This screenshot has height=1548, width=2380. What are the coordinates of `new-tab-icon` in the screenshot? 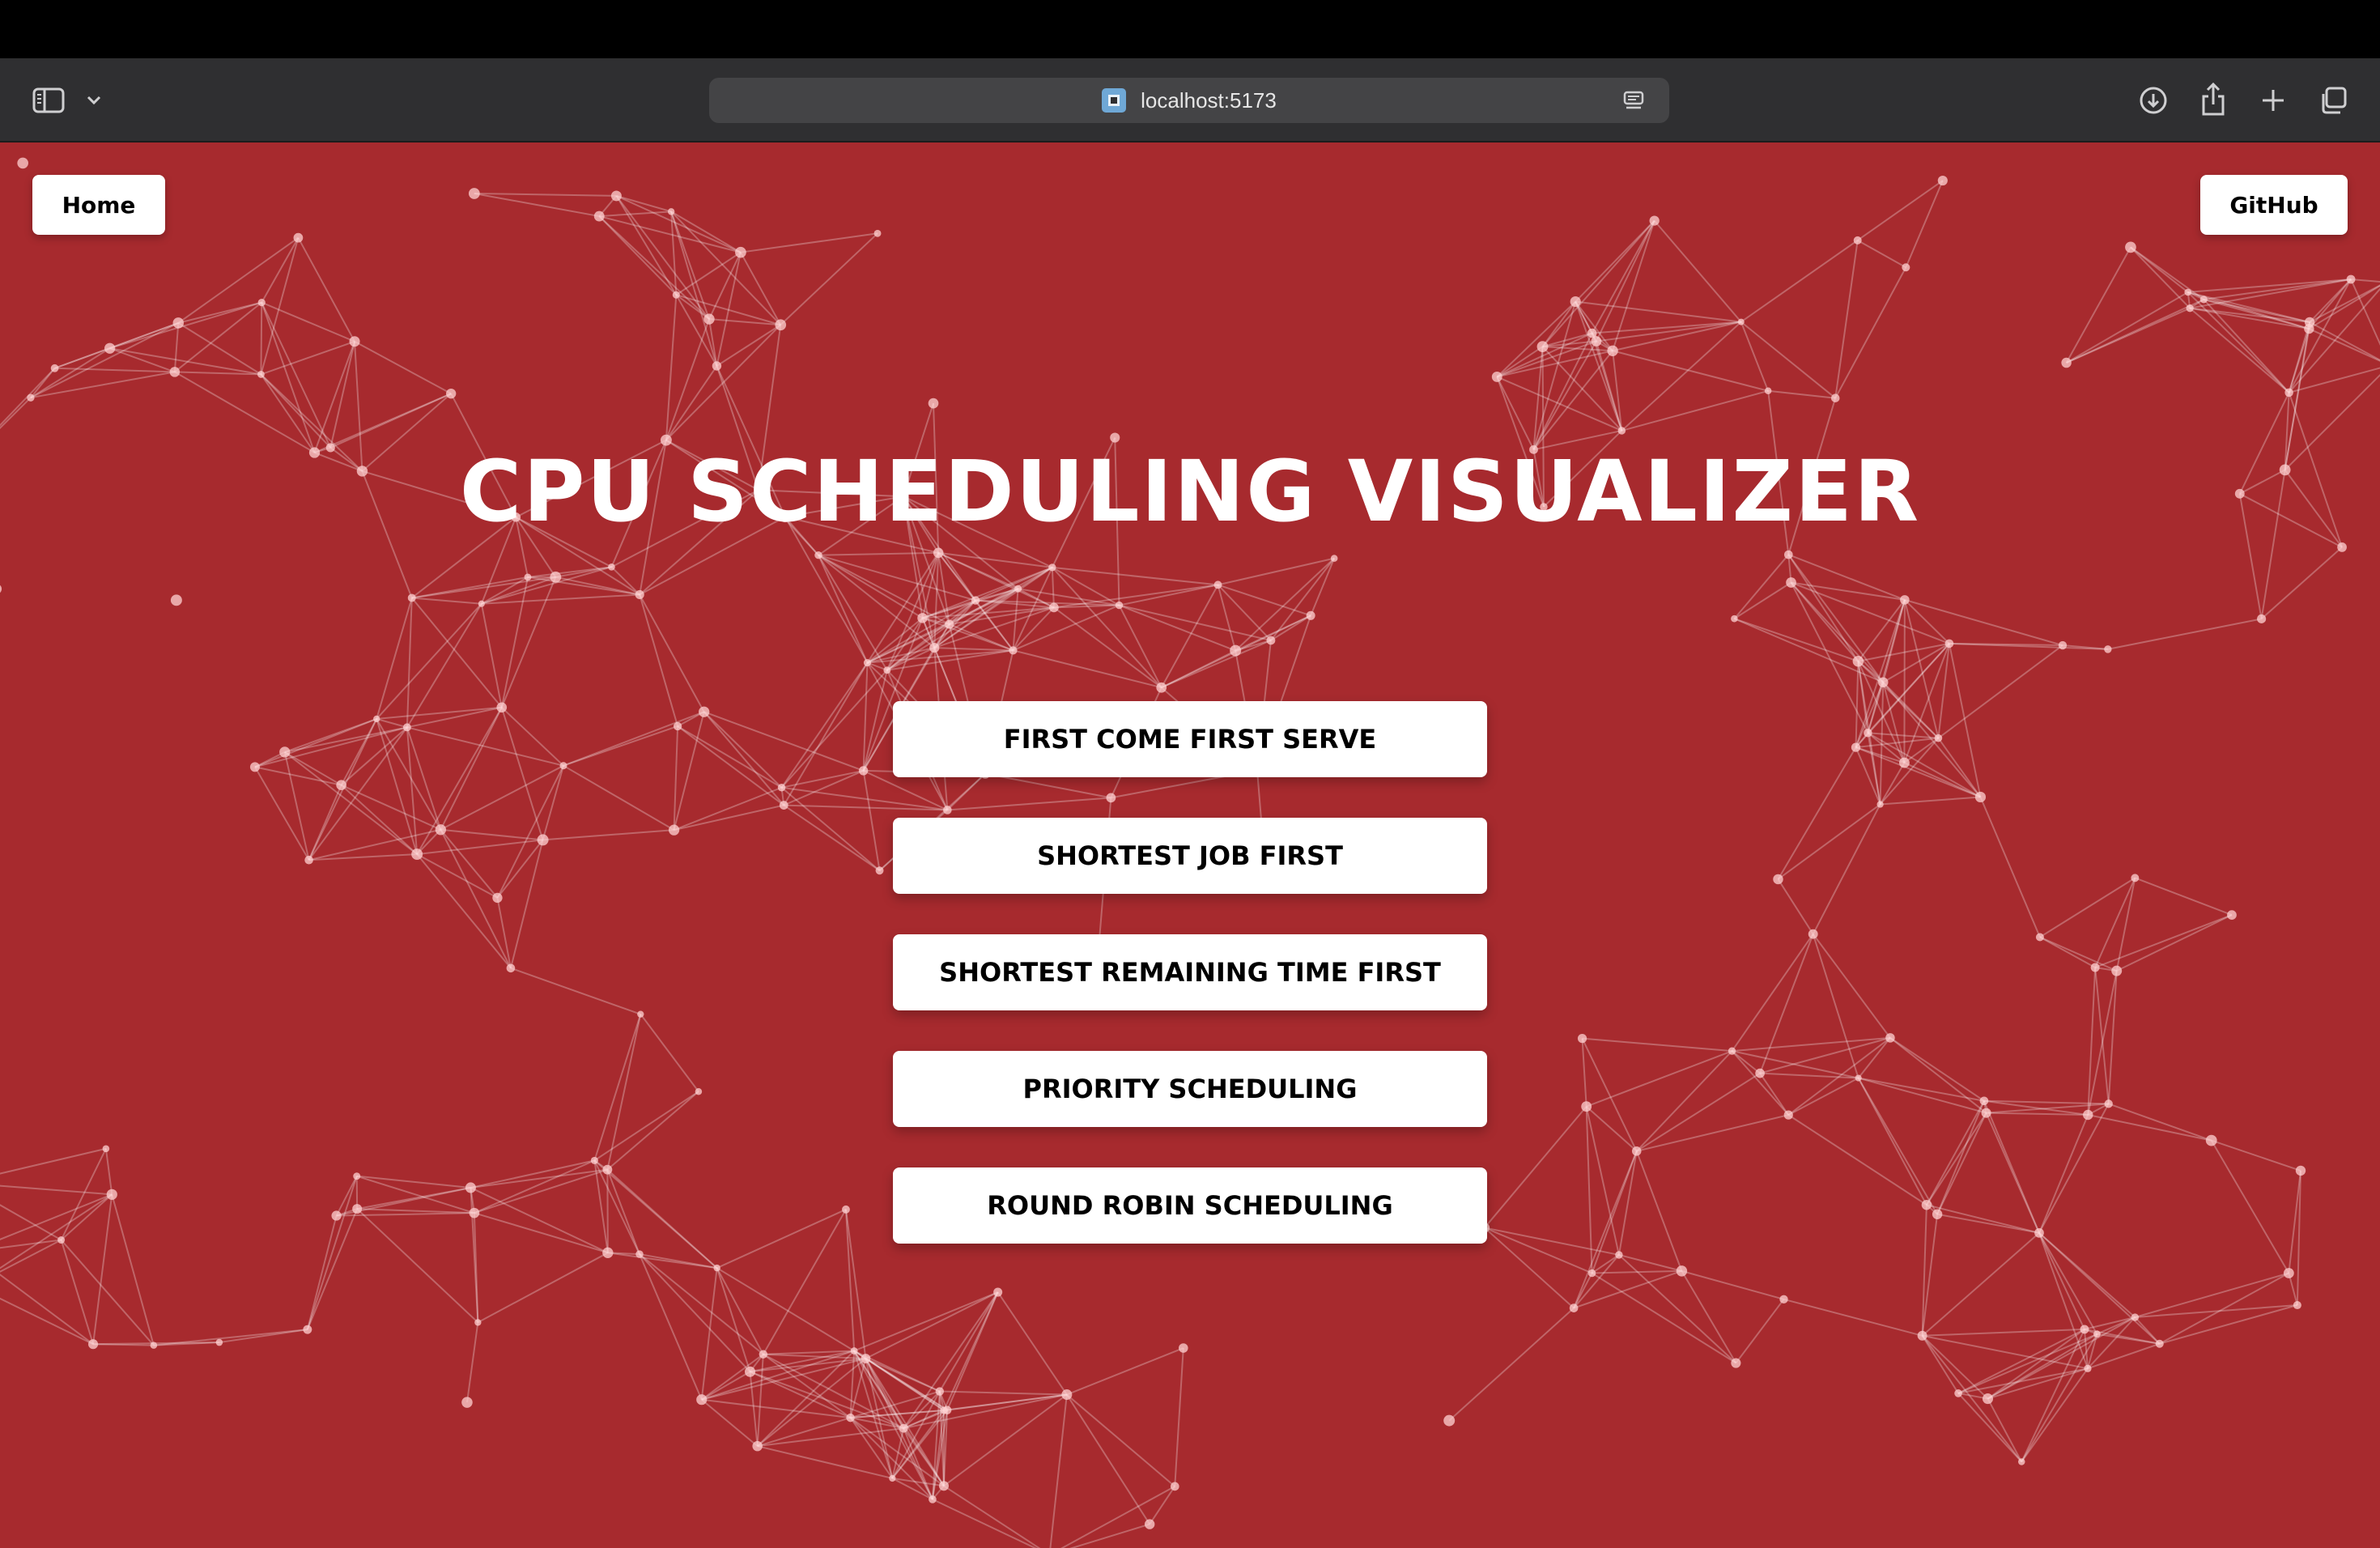 It's located at (2273, 100).